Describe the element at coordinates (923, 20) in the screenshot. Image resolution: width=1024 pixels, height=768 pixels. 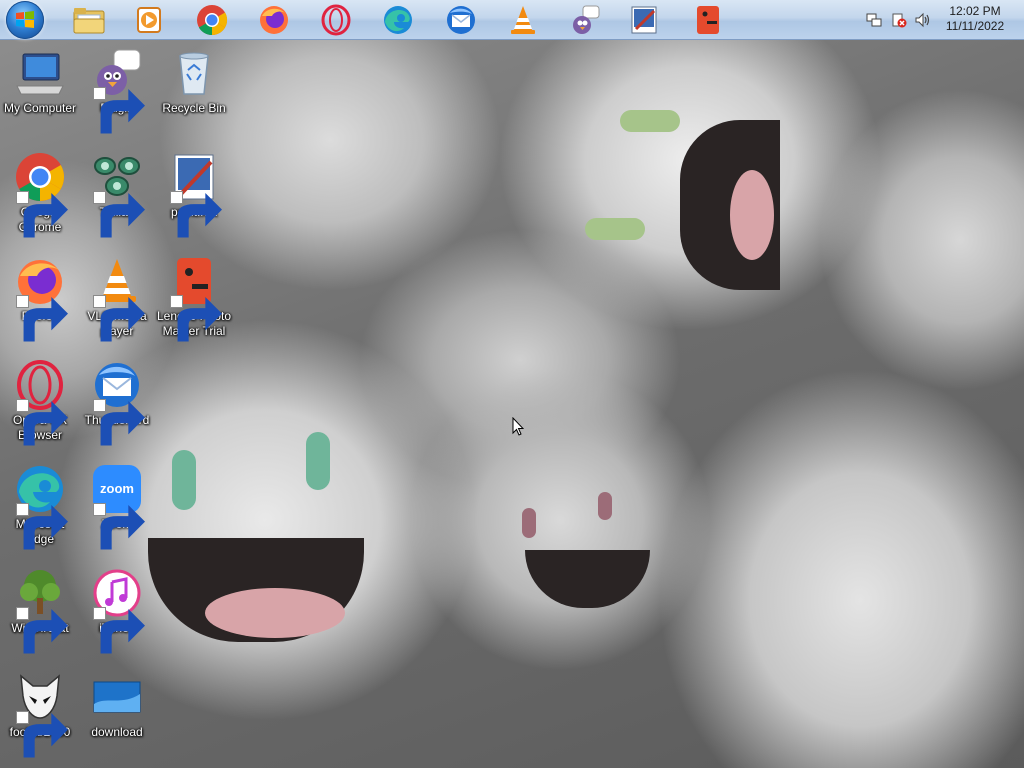
I see `volume-icon` at that location.